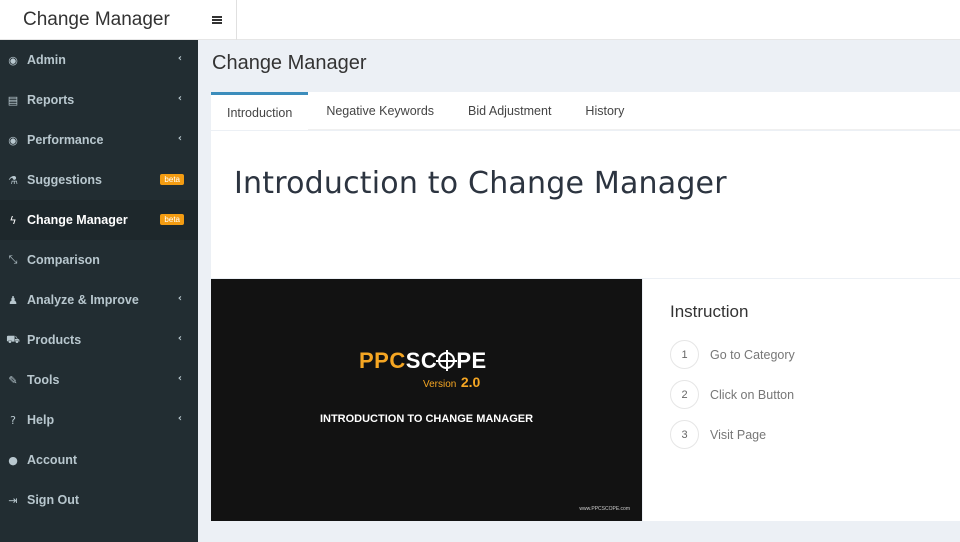 The image size is (960, 542). Describe the element at coordinates (585, 532) in the screenshot. I see `content-footer-strip` at that location.